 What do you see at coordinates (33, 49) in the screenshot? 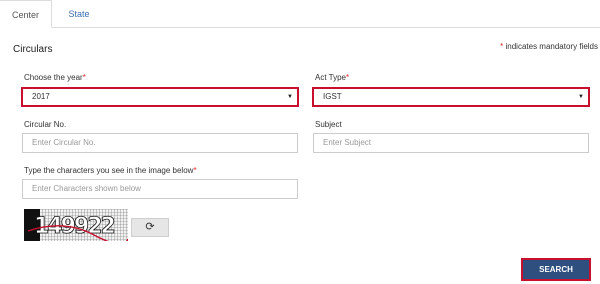
I see `page-title: Circulars` at bounding box center [33, 49].